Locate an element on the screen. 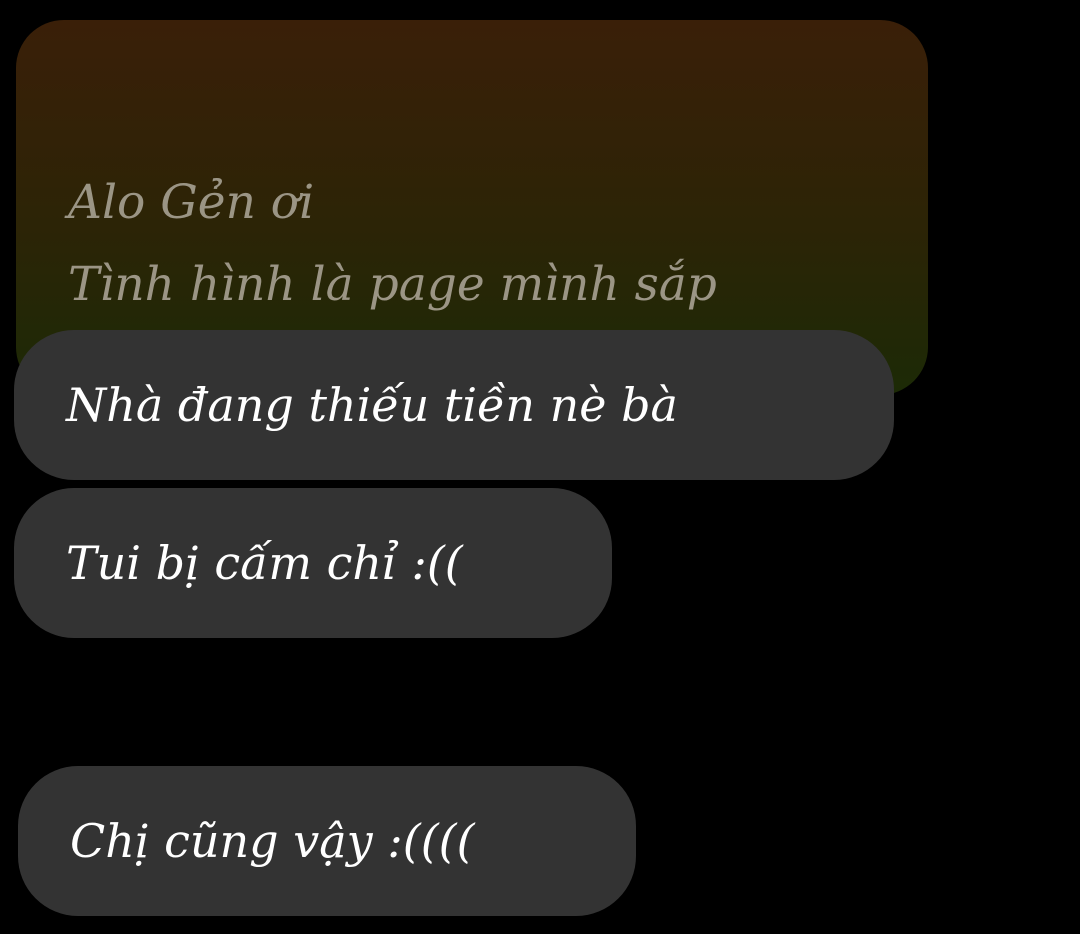 The width and height of the screenshot is (1080, 934). message-text: Tui bị cấm chỉ :(( is located at coordinates (264, 563).